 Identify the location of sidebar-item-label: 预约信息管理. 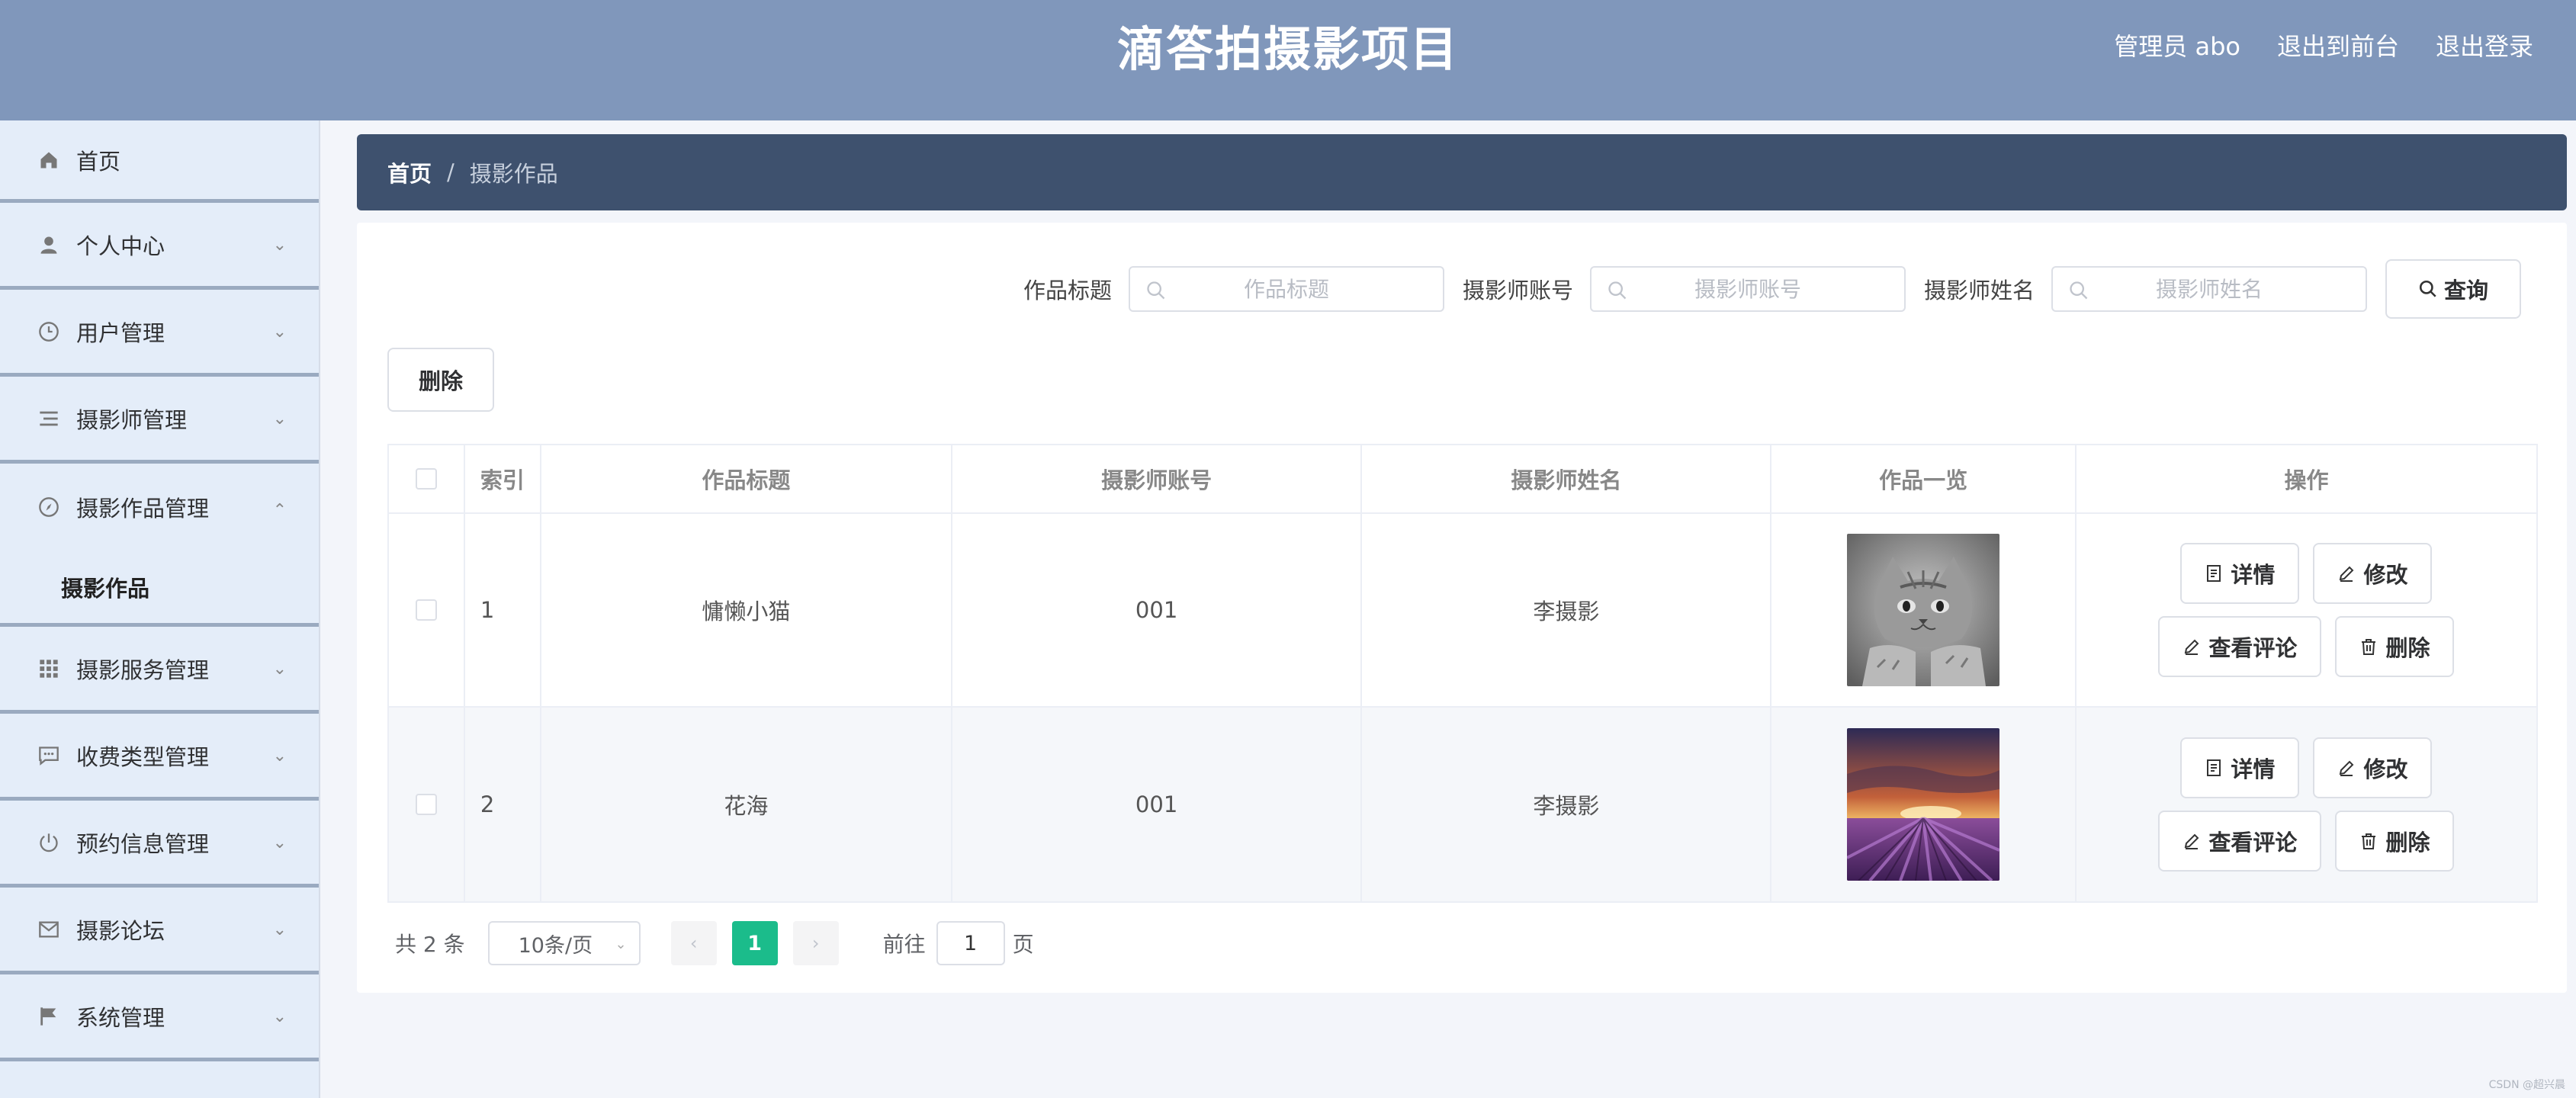
(143, 843).